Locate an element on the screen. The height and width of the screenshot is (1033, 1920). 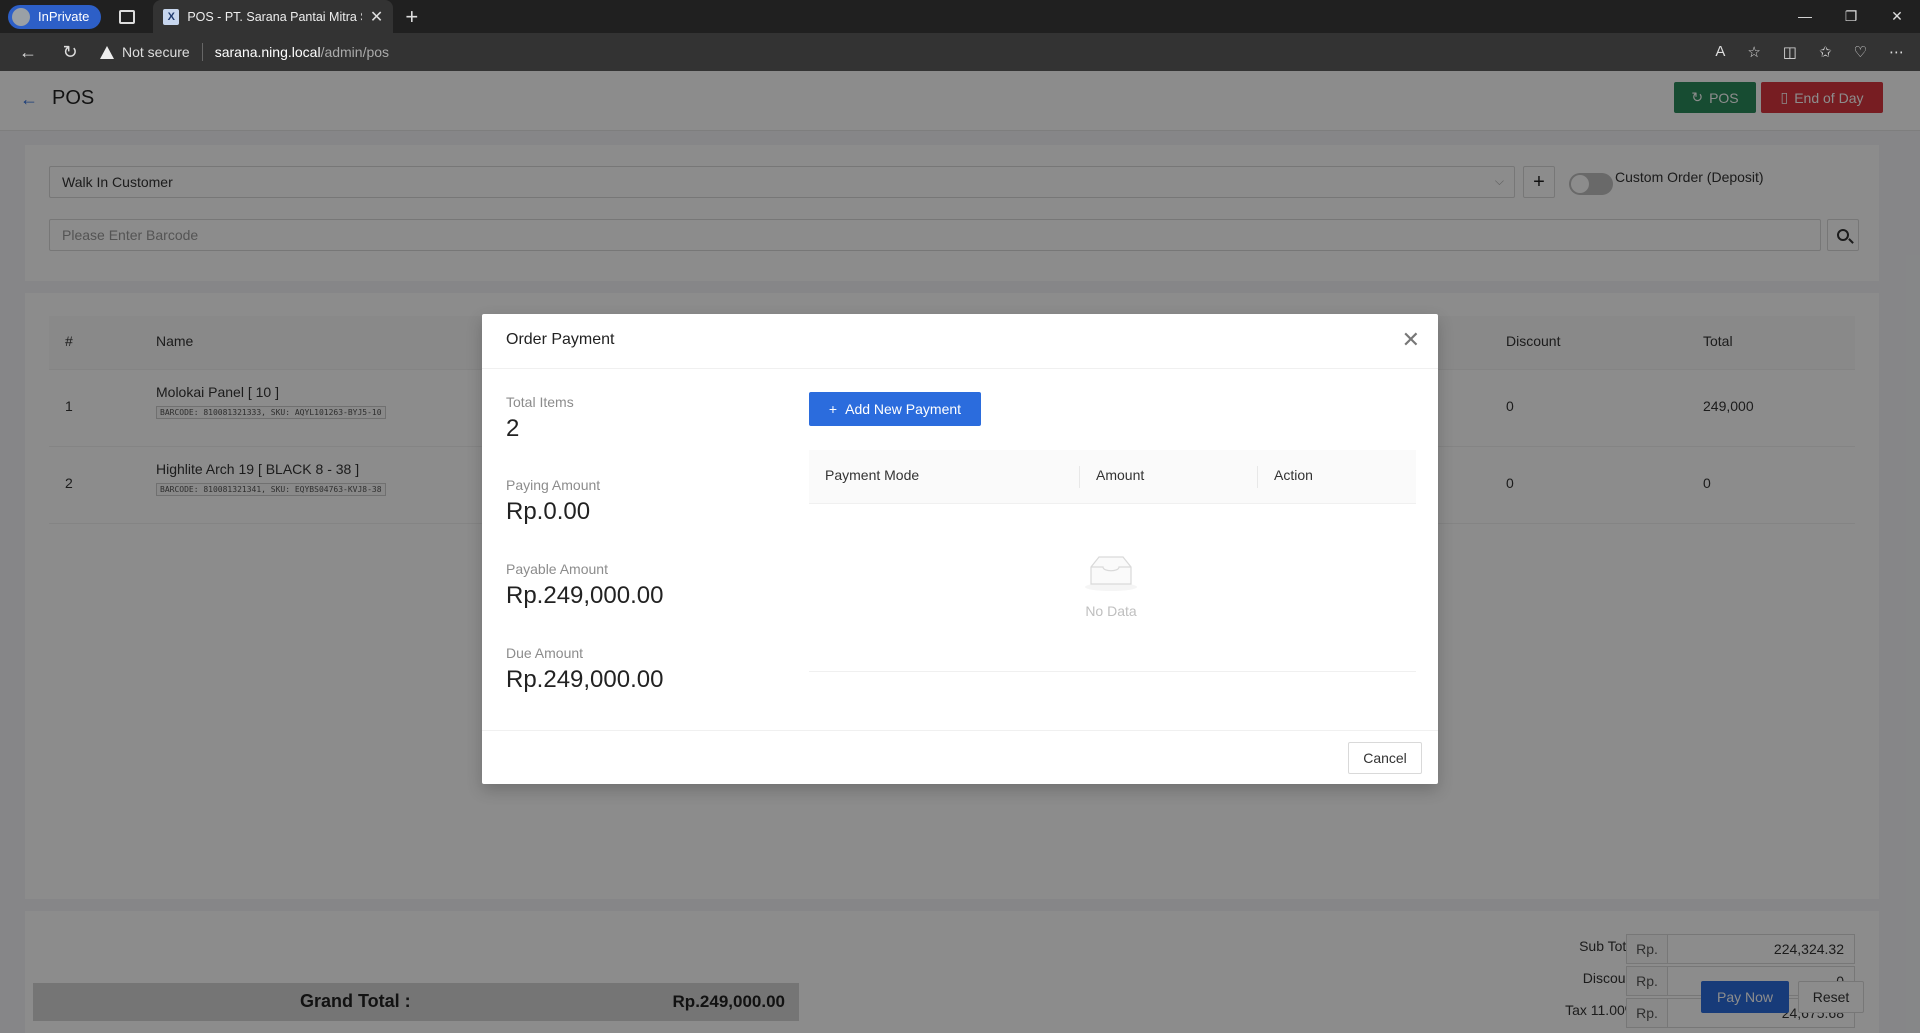
refresh-icon: ↻ is located at coordinates (70, 52).